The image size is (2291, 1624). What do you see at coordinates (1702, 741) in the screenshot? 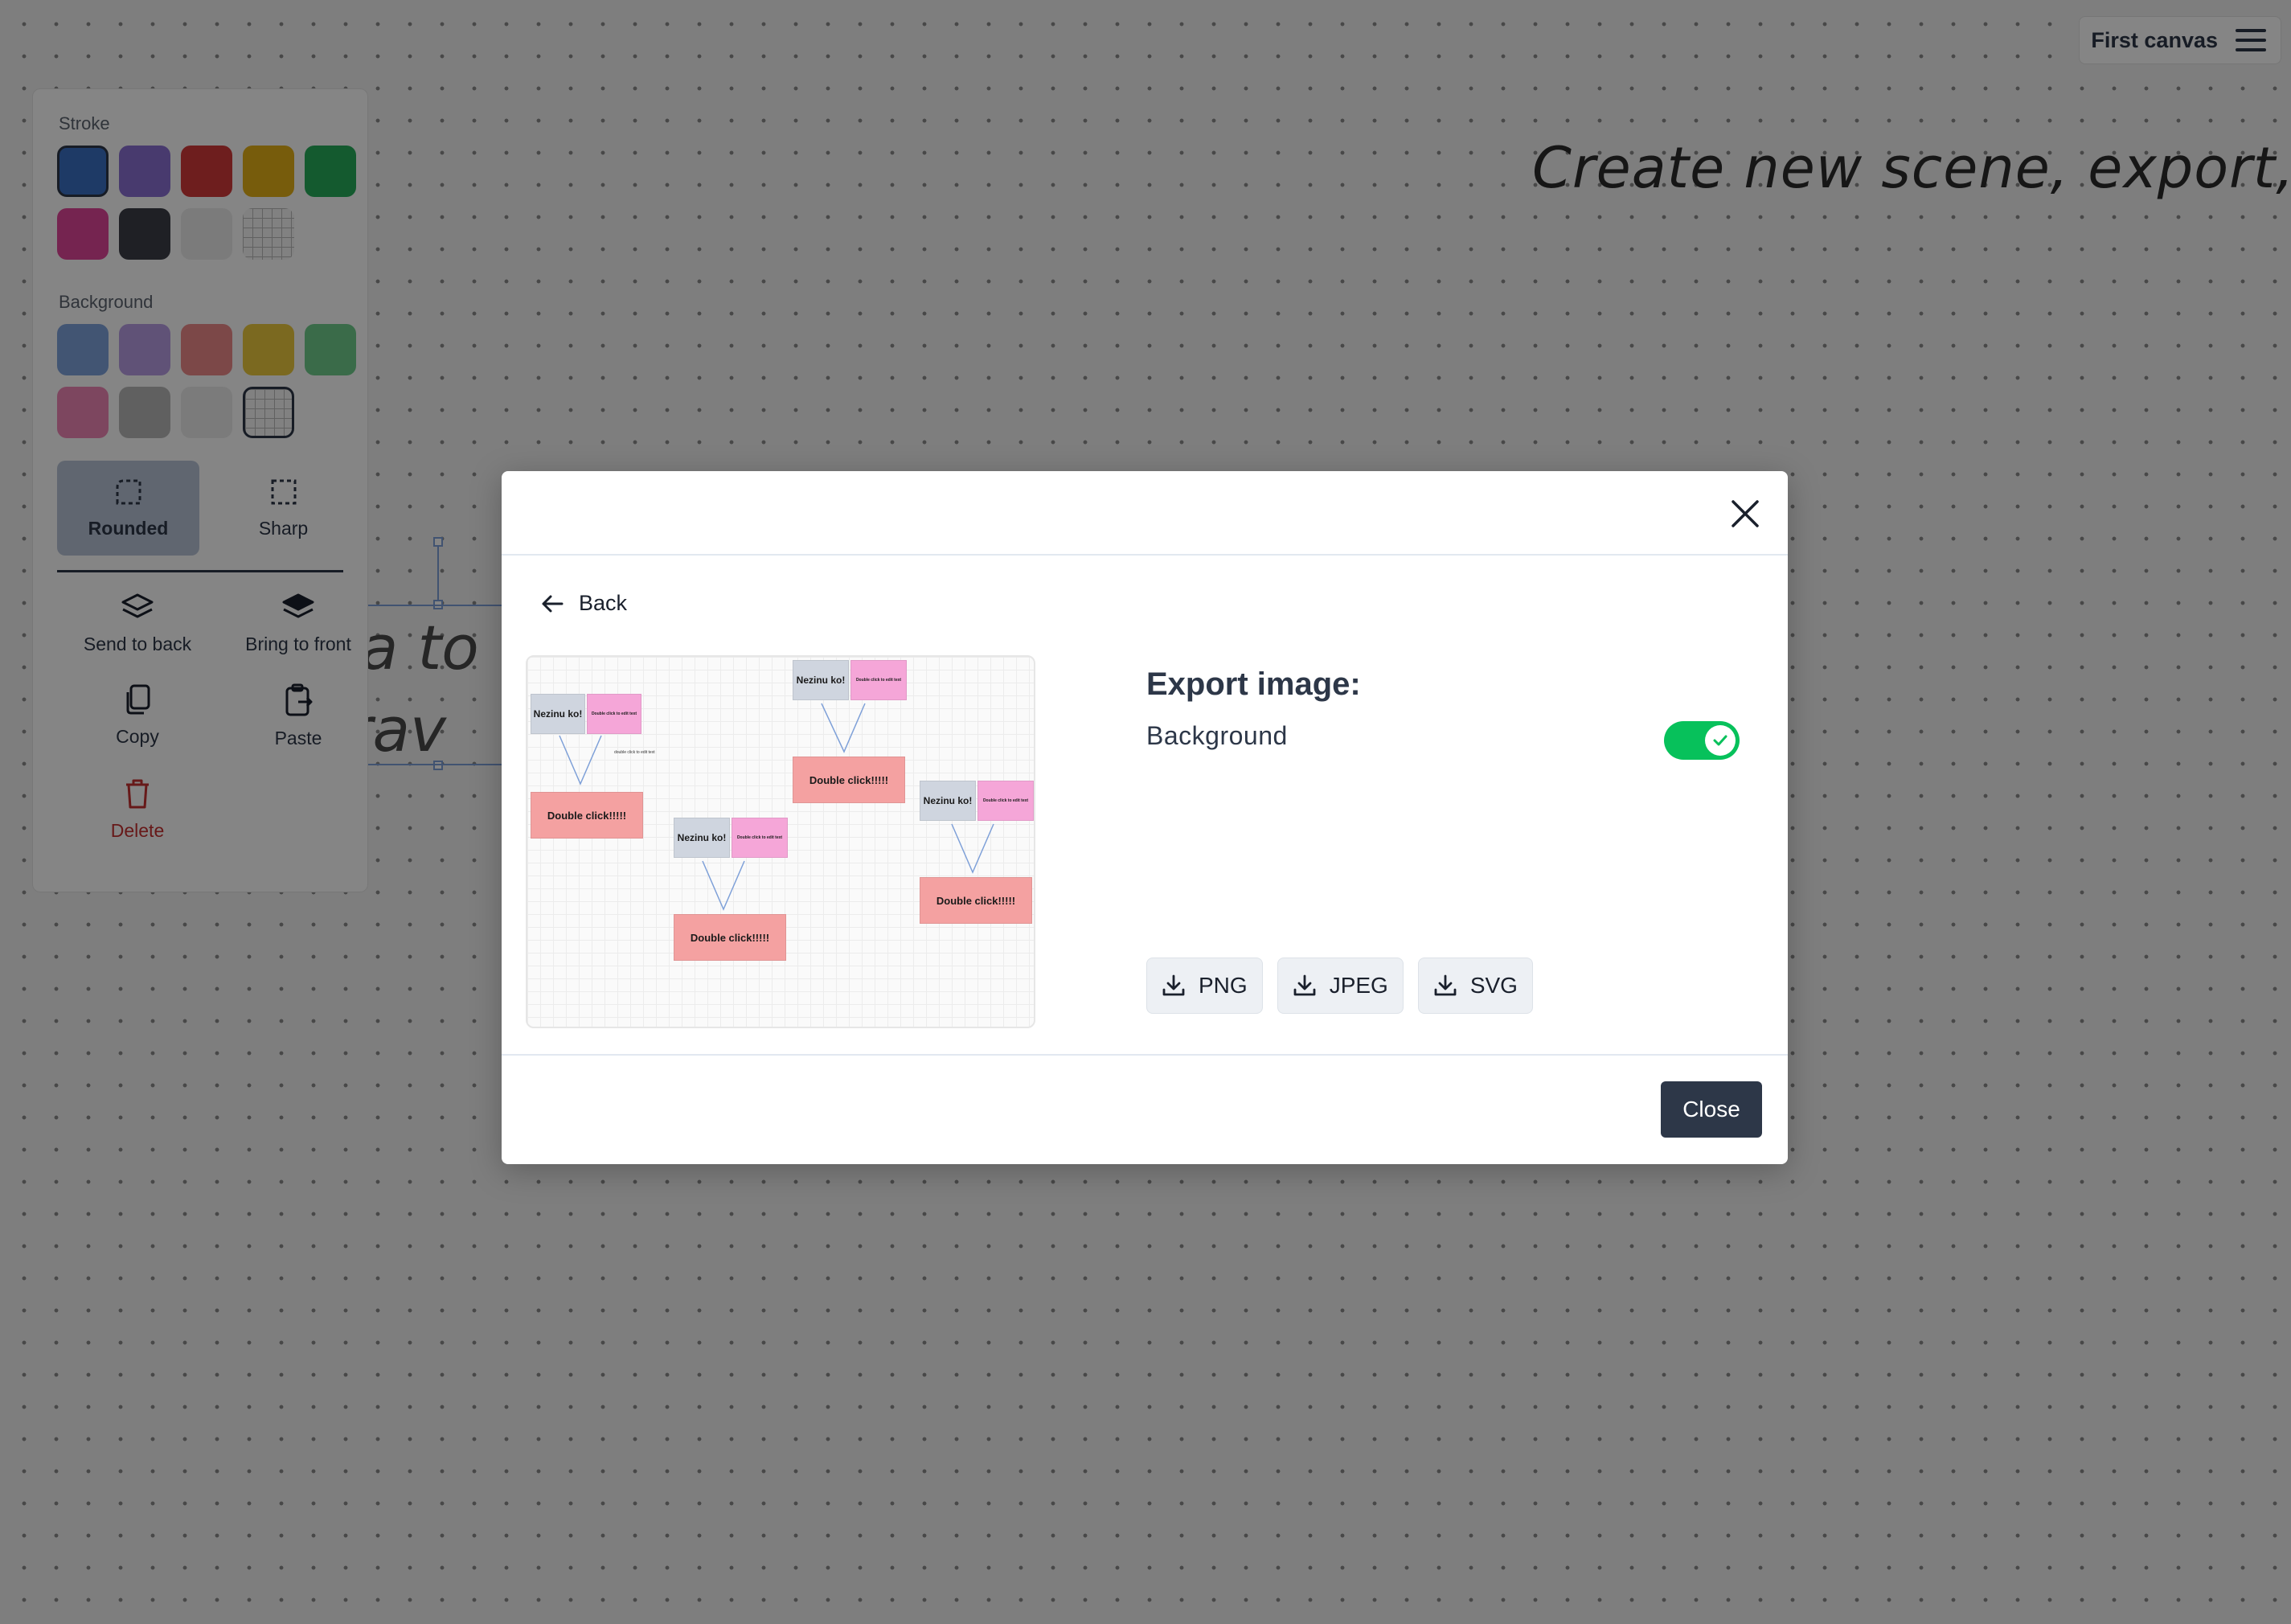
I see `background-toggle` at bounding box center [1702, 741].